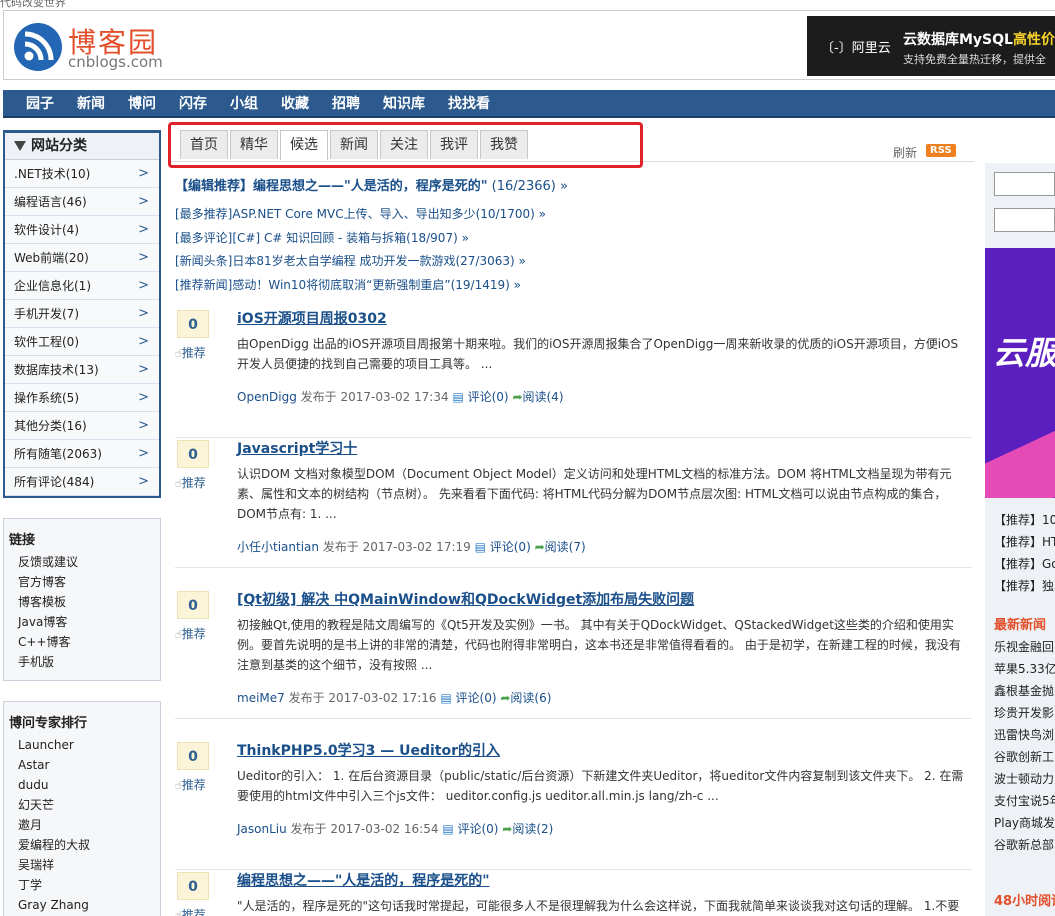 This screenshot has height=916, width=1055. I want to click on link-item: C++博客, so click(82, 642).